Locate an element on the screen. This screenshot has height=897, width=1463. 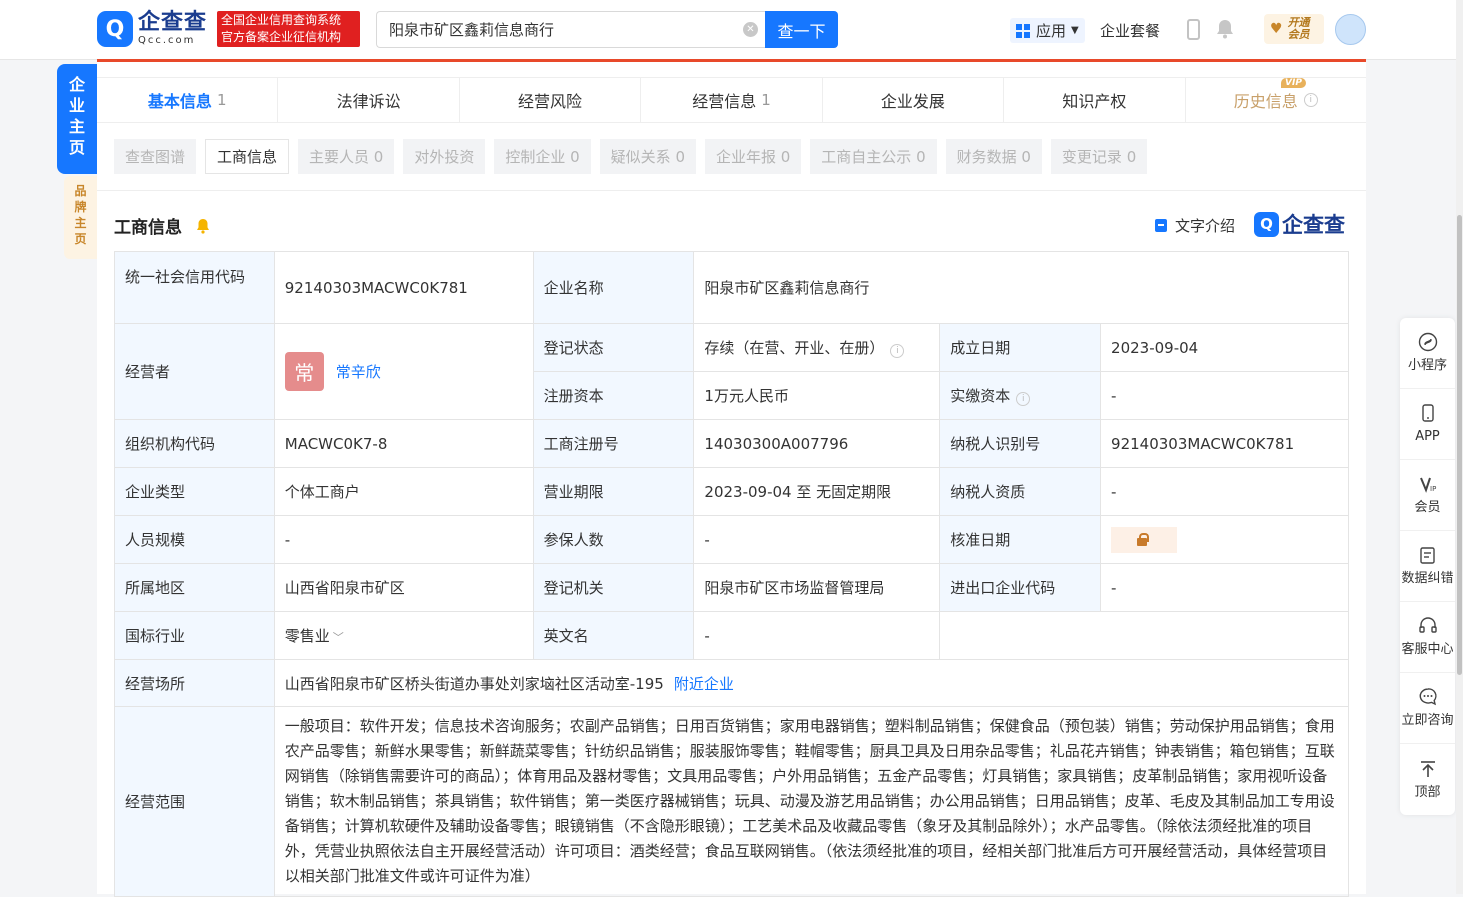
tab-development: 企业发展 is located at coordinates (914, 100).